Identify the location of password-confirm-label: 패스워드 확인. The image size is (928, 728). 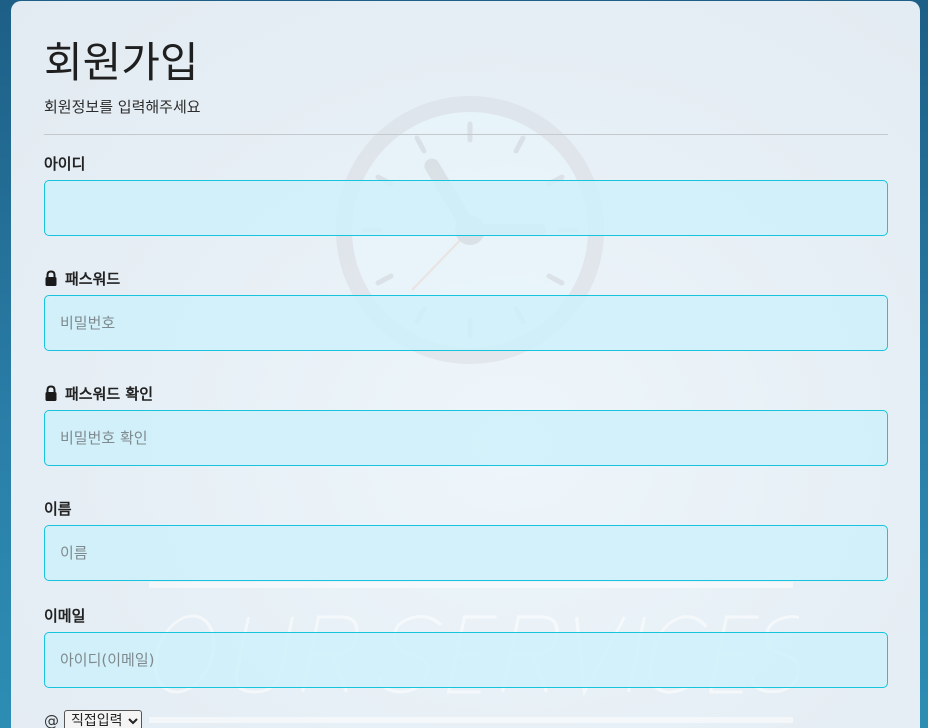
(98, 393).